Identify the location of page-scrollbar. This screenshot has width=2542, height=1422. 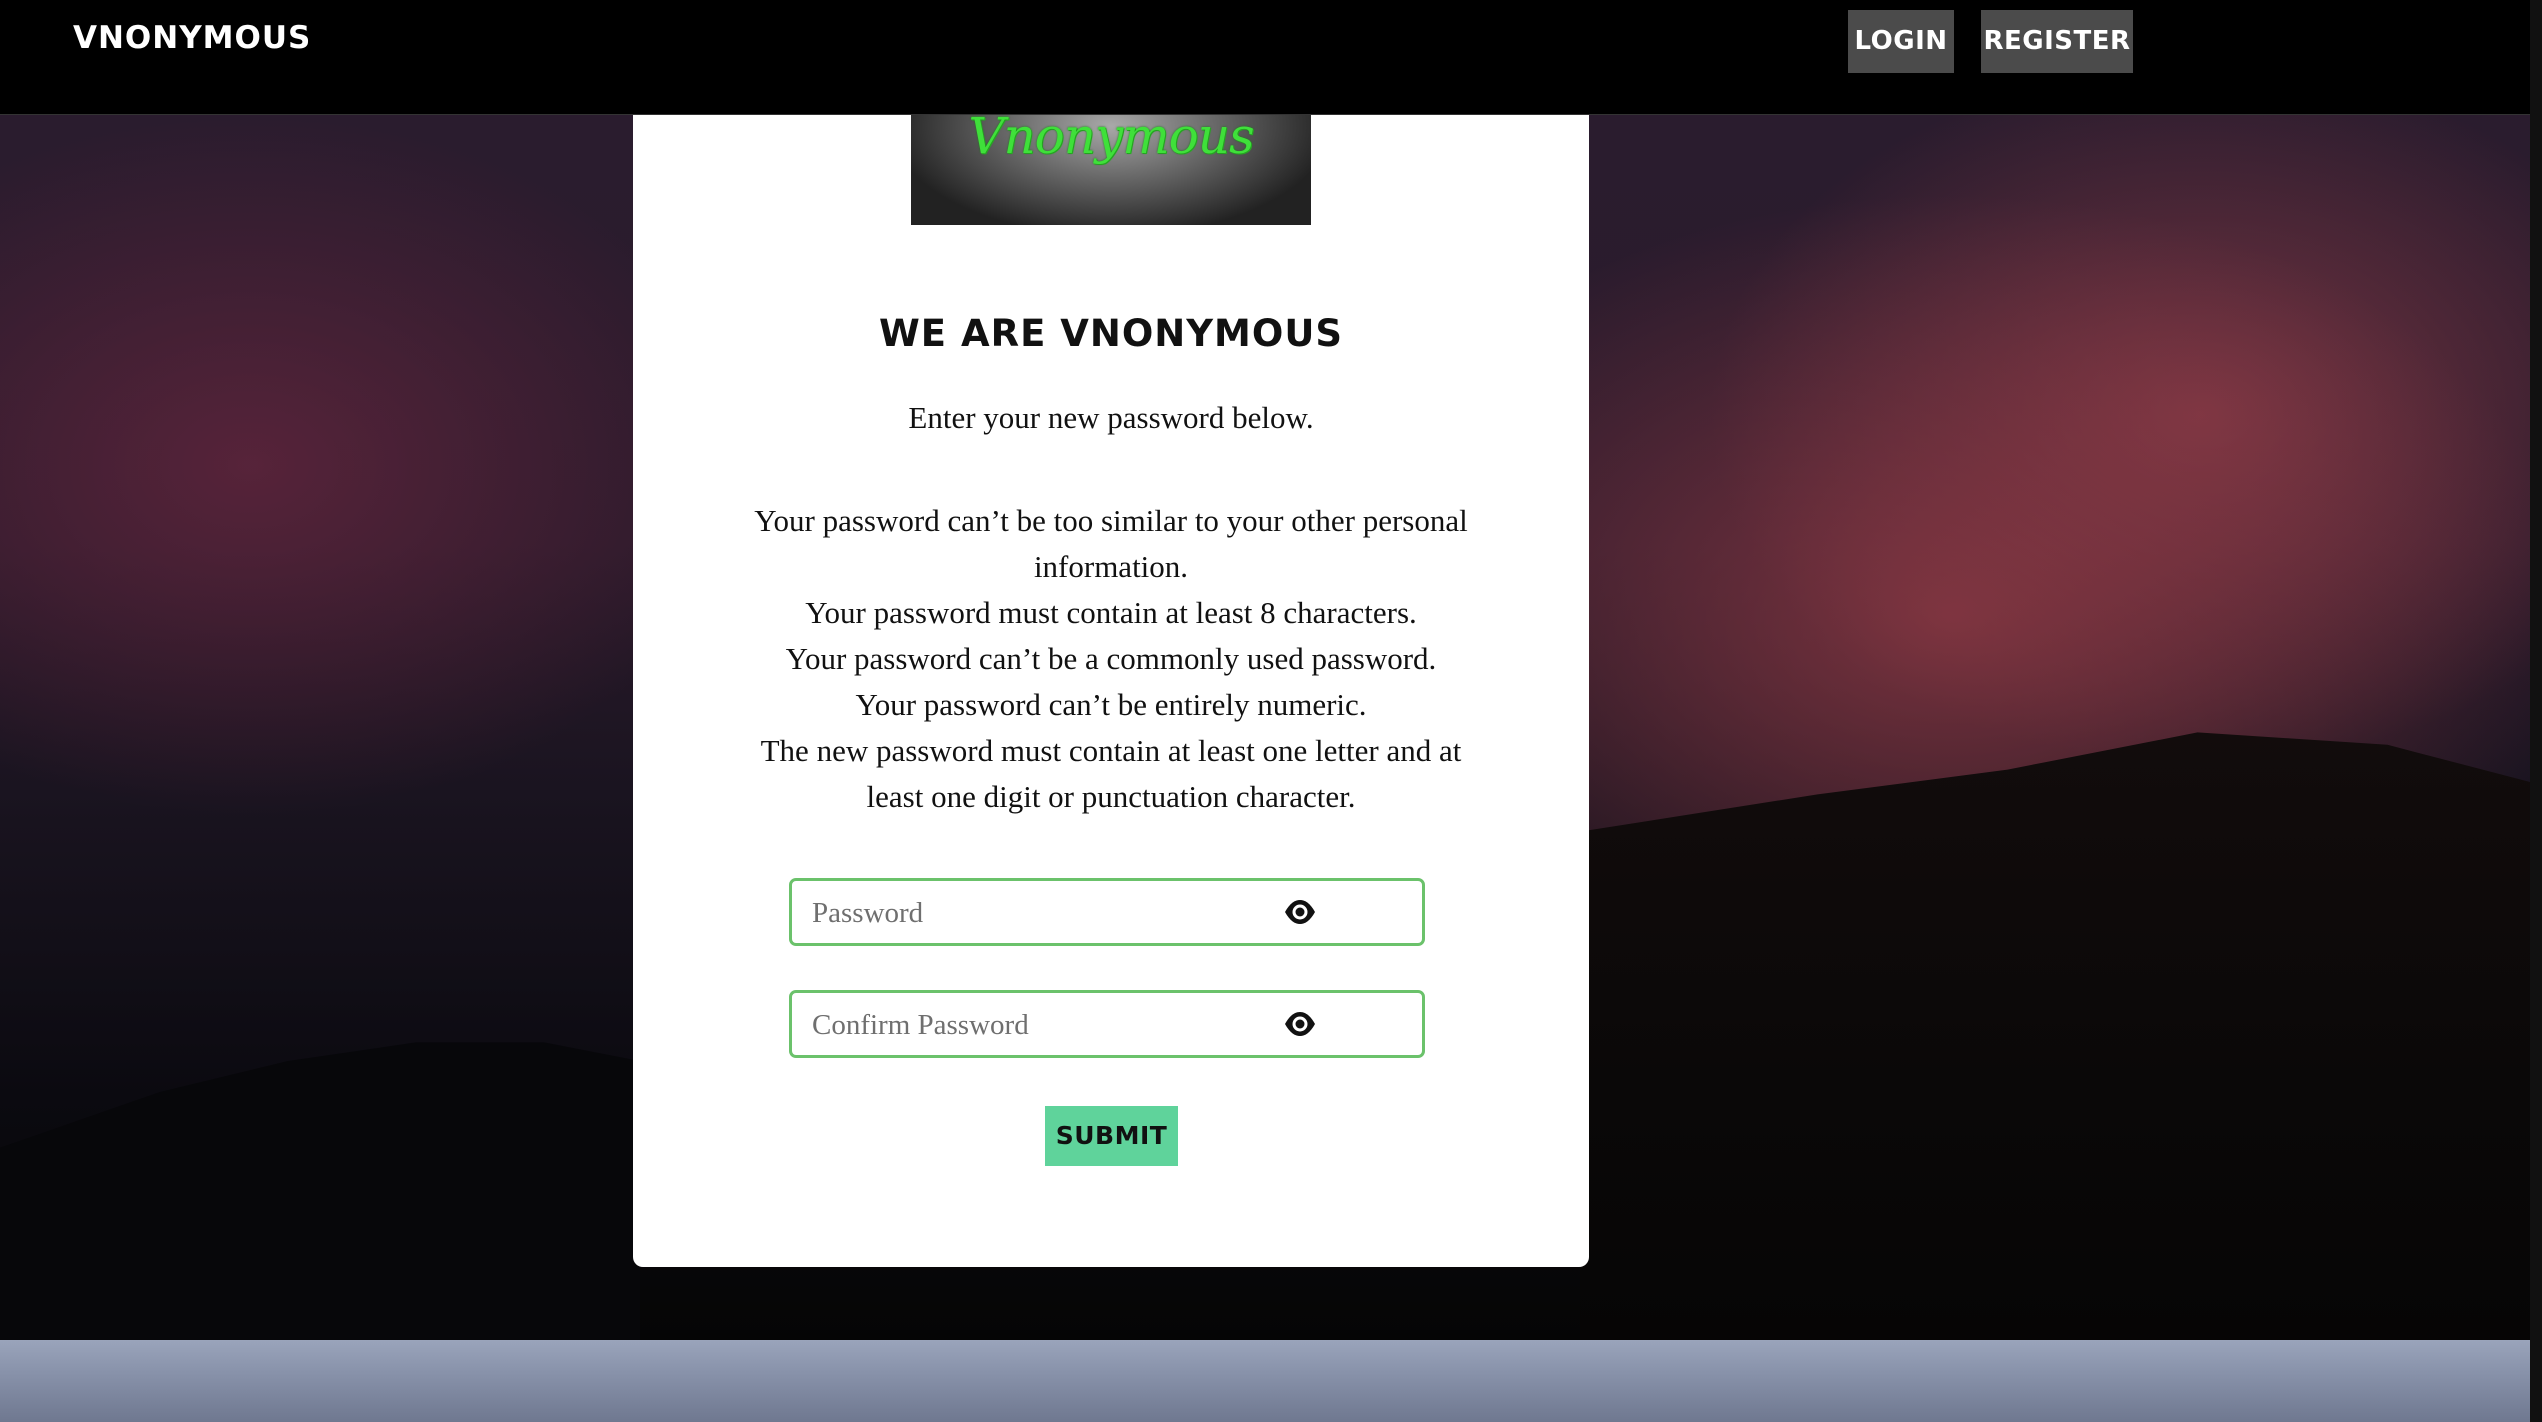
(2536, 711).